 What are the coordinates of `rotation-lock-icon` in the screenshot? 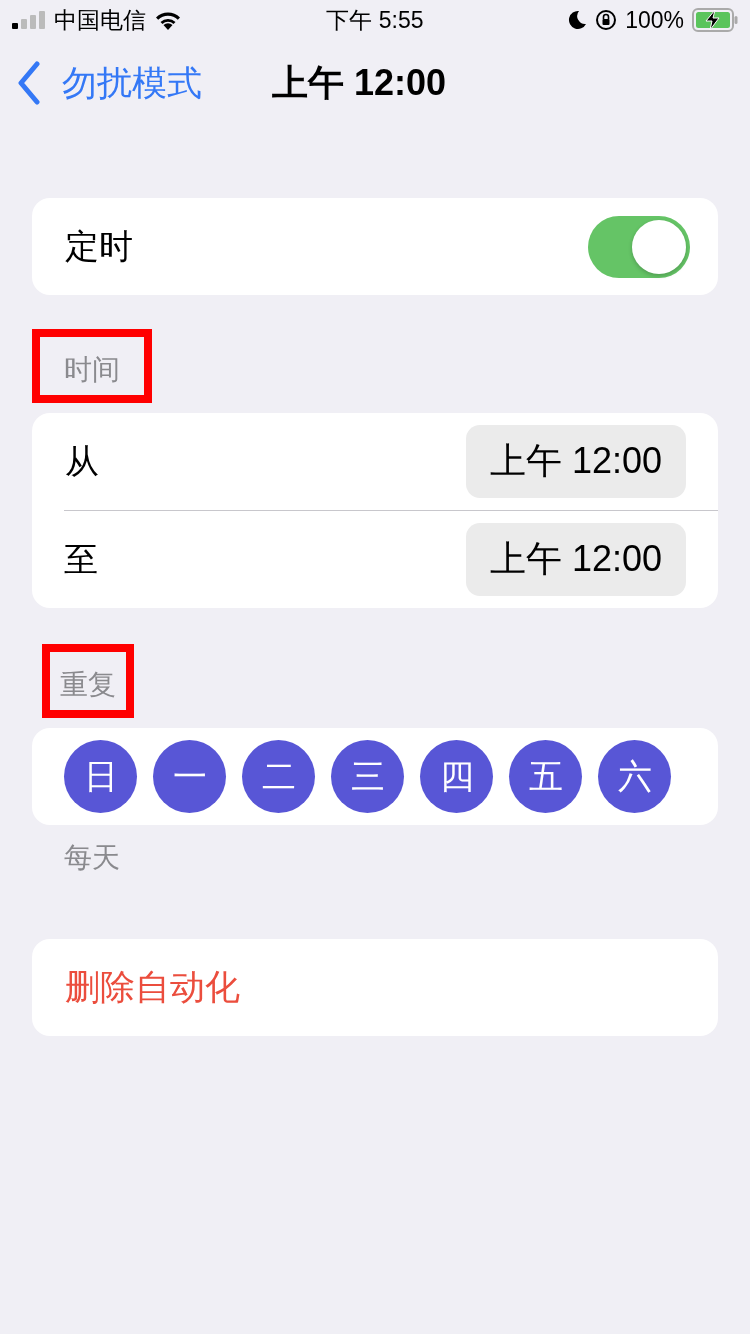 It's located at (606, 20).